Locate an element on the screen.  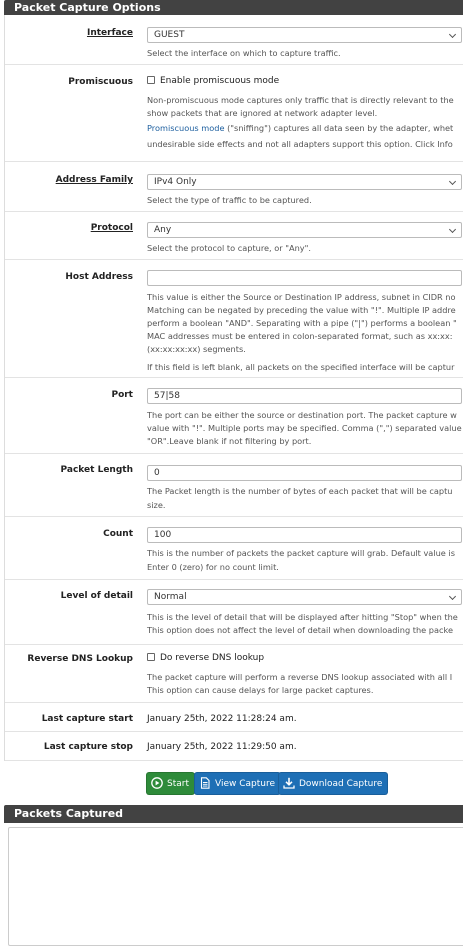
host-address-input is located at coordinates (304, 278).